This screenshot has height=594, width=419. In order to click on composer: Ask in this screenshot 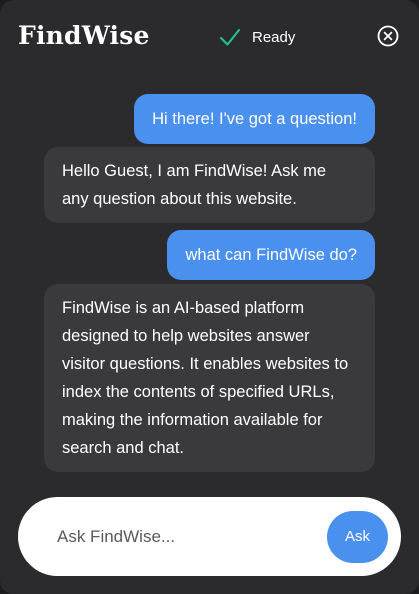, I will do `click(209, 536)`.